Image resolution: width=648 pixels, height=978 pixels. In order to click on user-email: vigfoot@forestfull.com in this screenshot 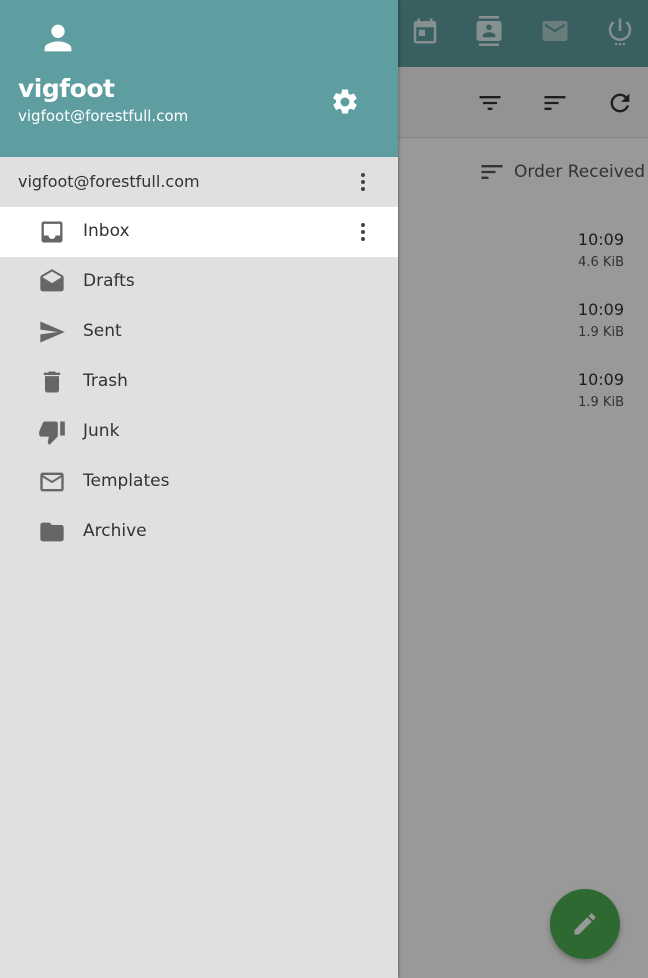, I will do `click(103, 116)`.